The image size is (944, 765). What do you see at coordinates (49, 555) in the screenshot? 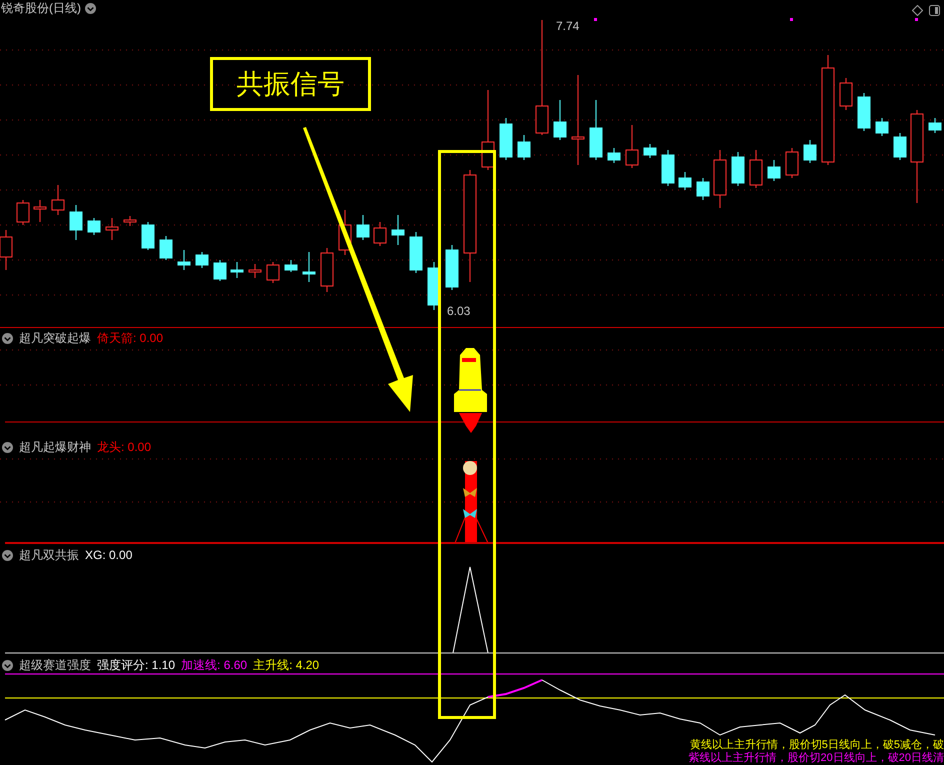
I see `indicator-name: 超凡双共振` at bounding box center [49, 555].